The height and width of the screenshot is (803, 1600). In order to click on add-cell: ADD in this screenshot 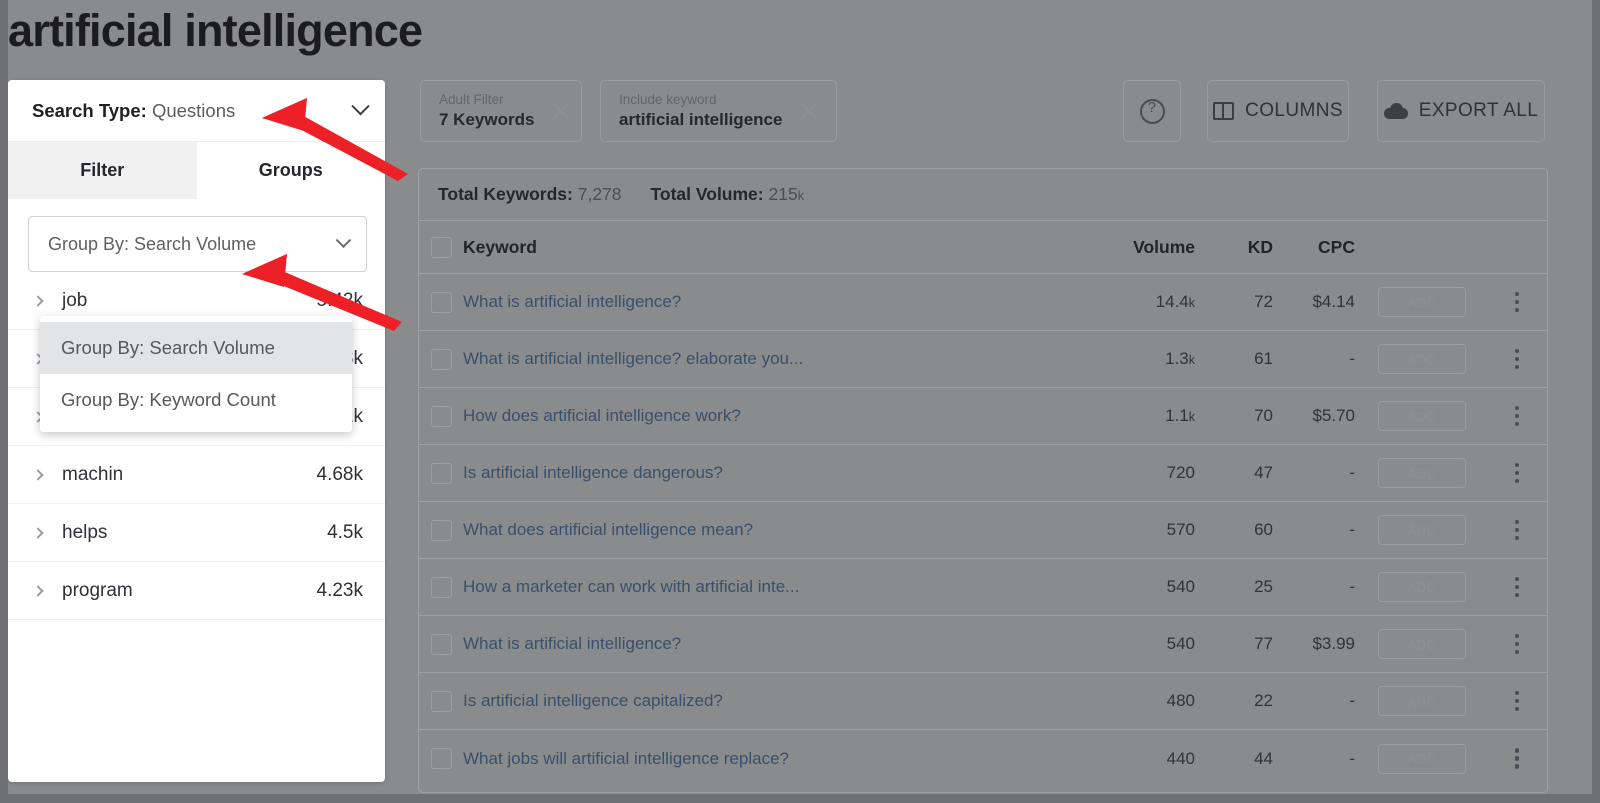, I will do `click(1422, 587)`.